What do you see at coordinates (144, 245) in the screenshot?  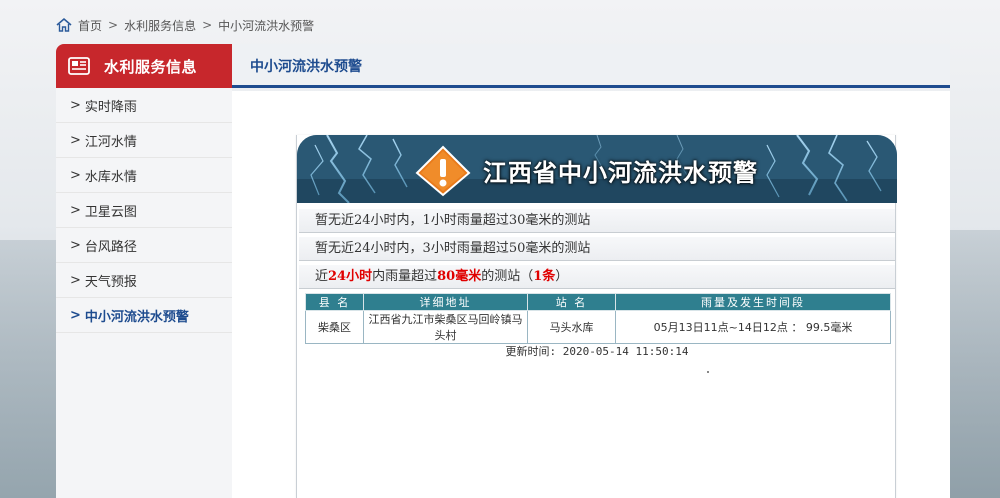 I see `sidebar-item-typhoon-path: > 台风路径` at bounding box center [144, 245].